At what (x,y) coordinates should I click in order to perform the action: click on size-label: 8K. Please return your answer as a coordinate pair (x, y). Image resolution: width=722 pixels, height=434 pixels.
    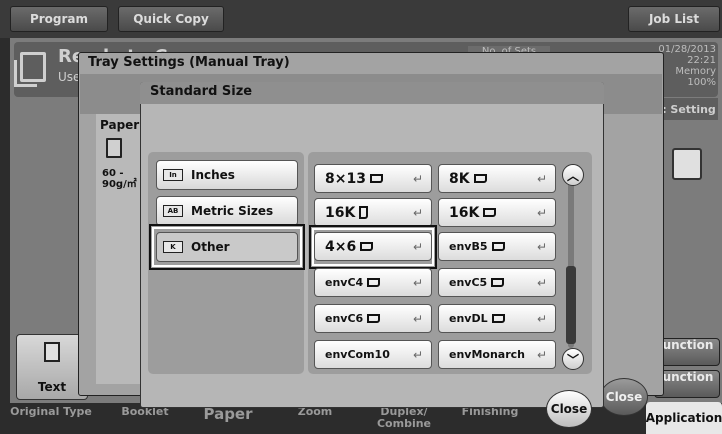
    Looking at the image, I should click on (459, 178).